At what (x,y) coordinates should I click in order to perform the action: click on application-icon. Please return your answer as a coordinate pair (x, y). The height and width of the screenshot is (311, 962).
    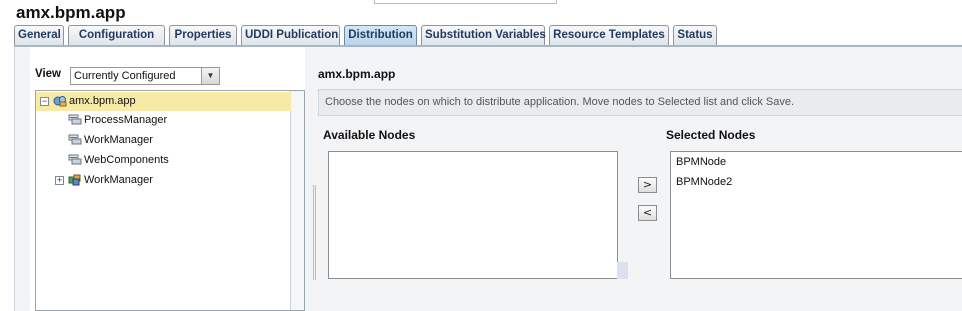
    Looking at the image, I should click on (60, 101).